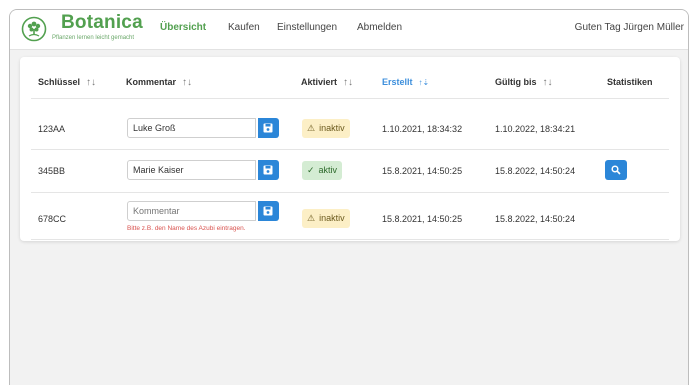  I want to click on row2-key: 345BB, so click(52, 171).